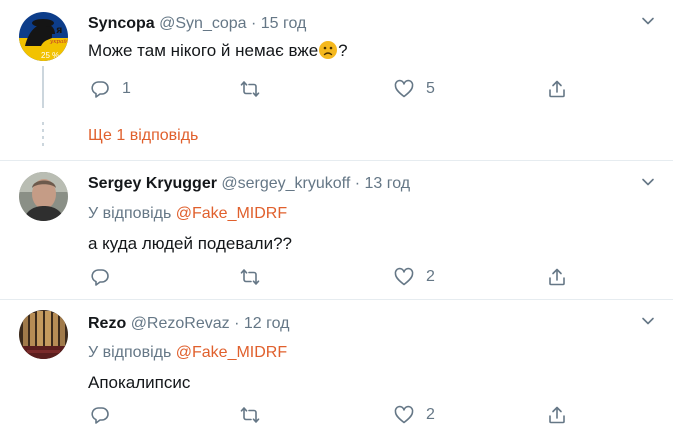  I want to click on tweet-text-suffix: ?, so click(343, 50).